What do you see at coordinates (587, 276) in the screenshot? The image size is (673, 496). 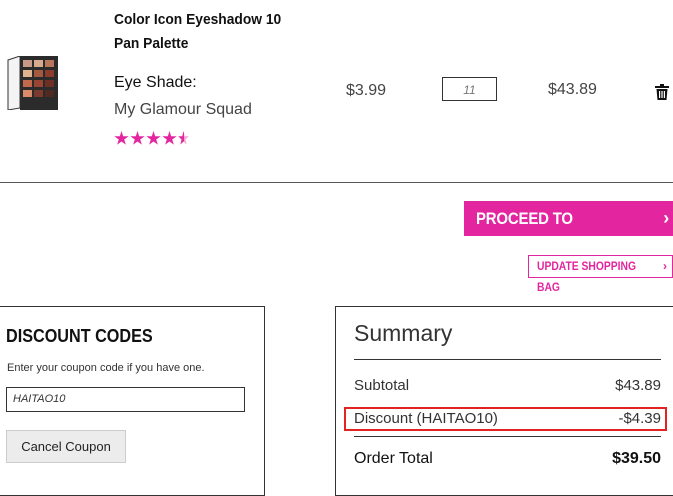 I see `update-button-label: UPDATE SHOPPING BAG` at bounding box center [587, 276].